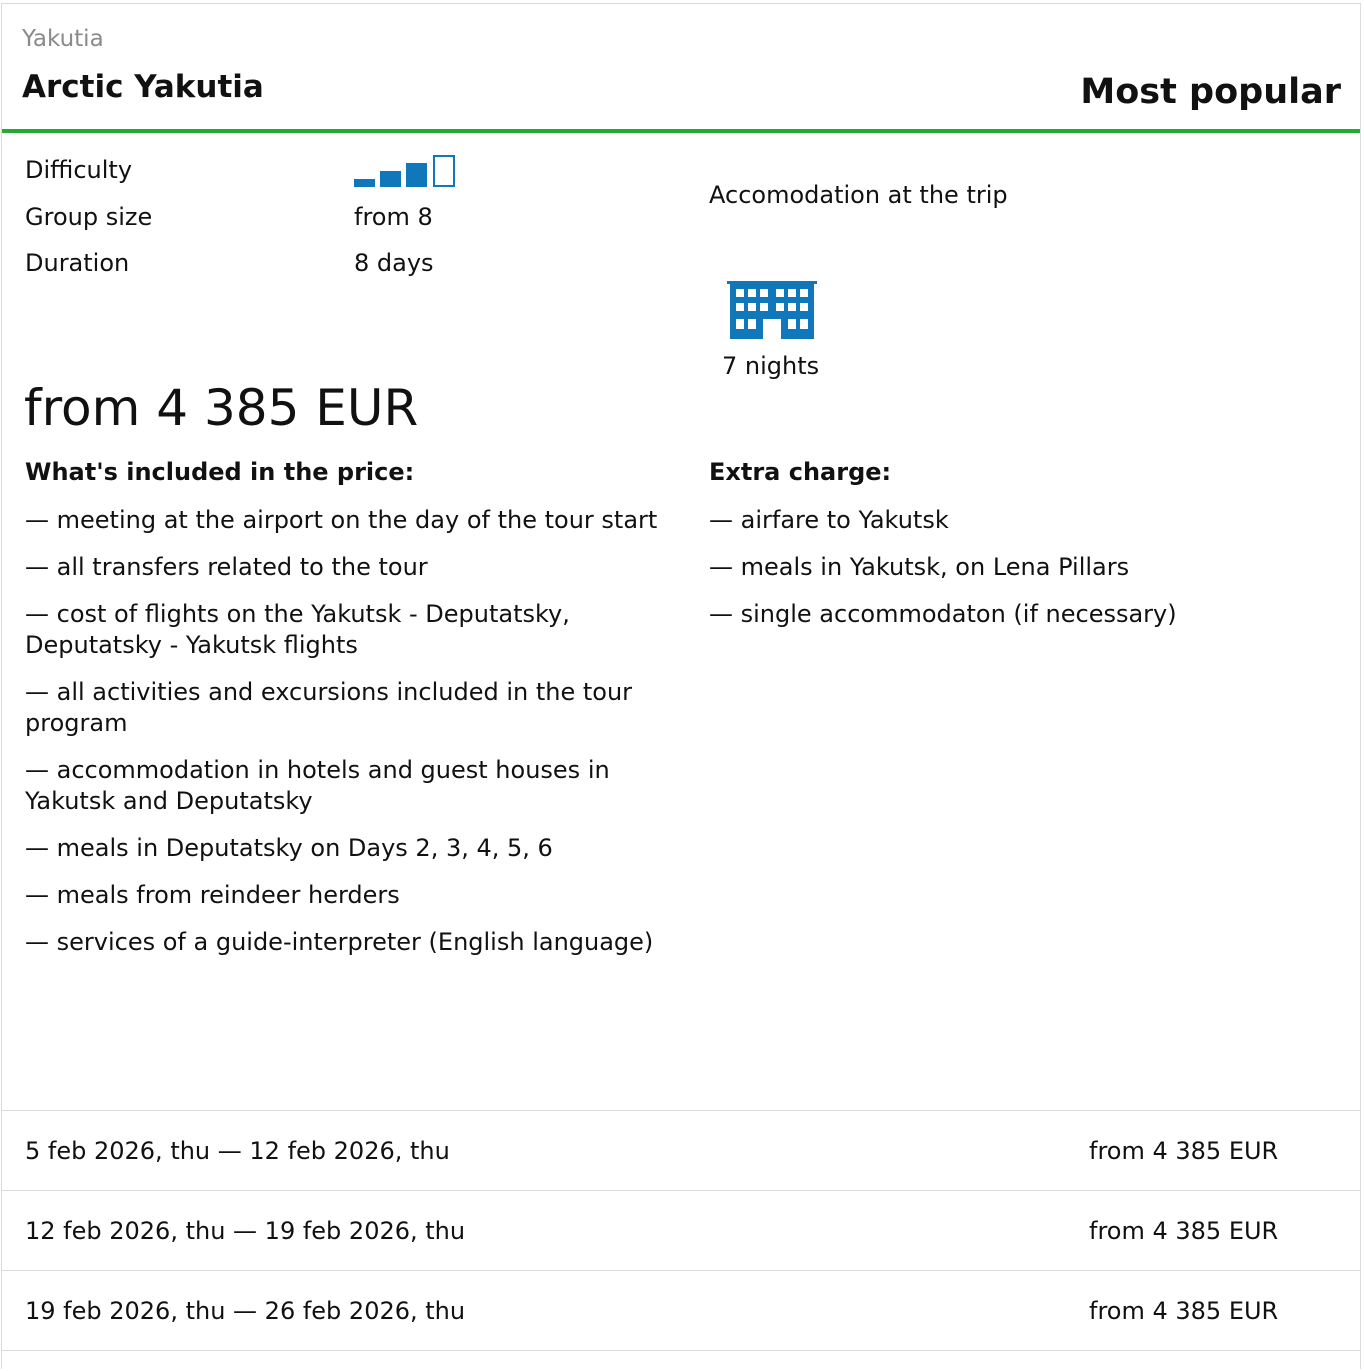 Image resolution: width=1364 pixels, height=1371 pixels. I want to click on included-heading: What's included in the price:, so click(220, 472).